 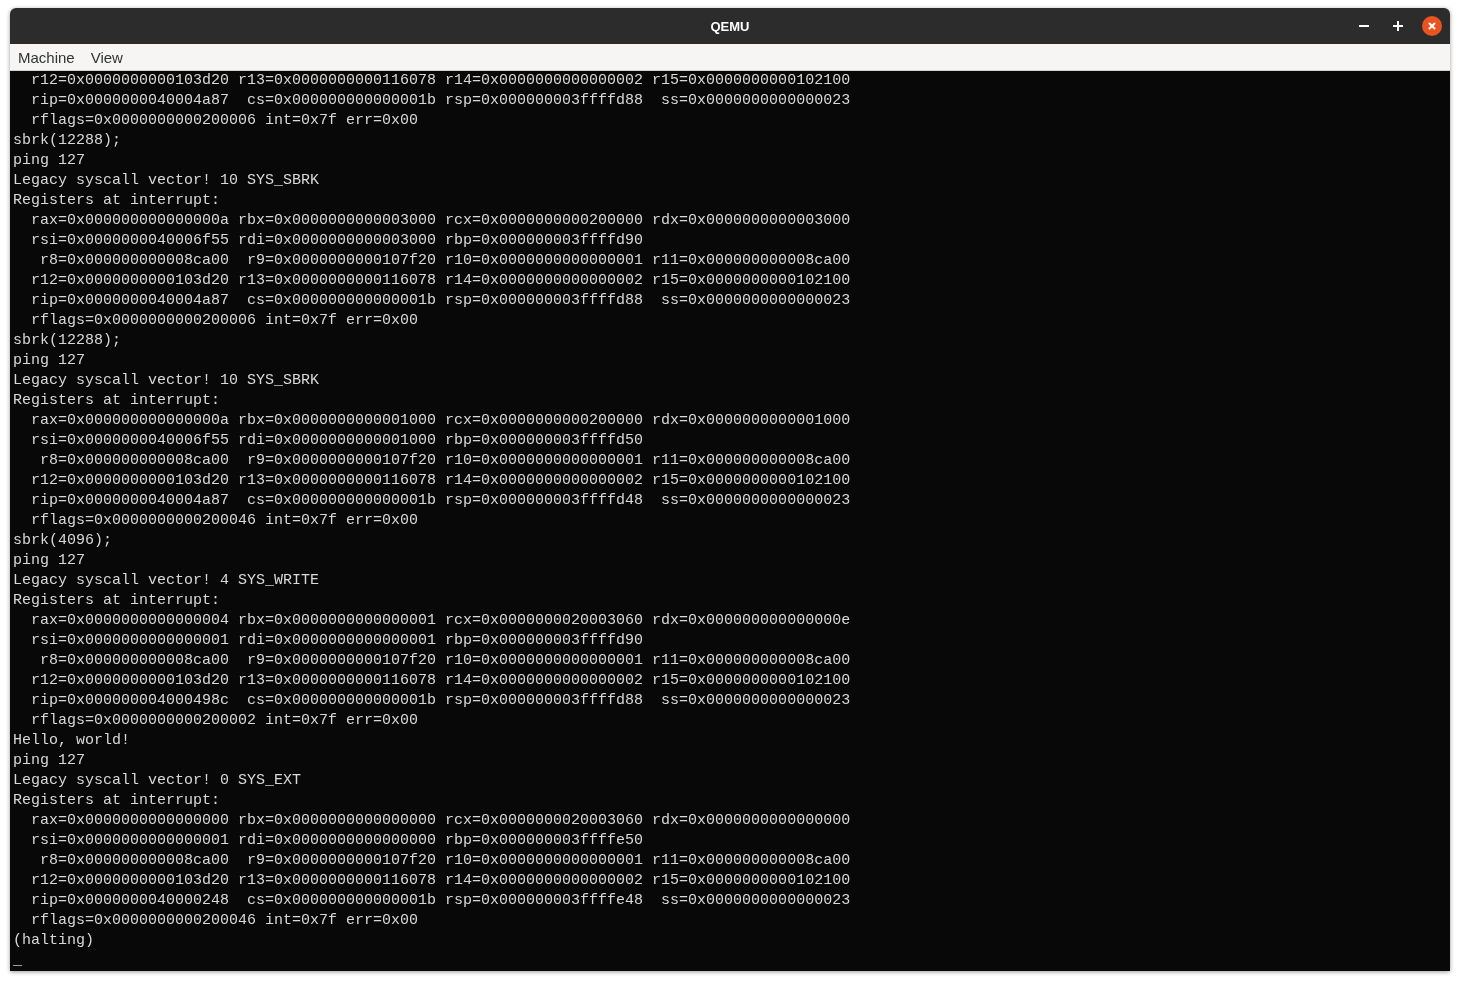 I want to click on console-line: rax=0x000000000000000a rbx=0x0000000000001000 rcx=0x0000000000200000 rdx=0x0000000000001000, so click(x=440, y=421).